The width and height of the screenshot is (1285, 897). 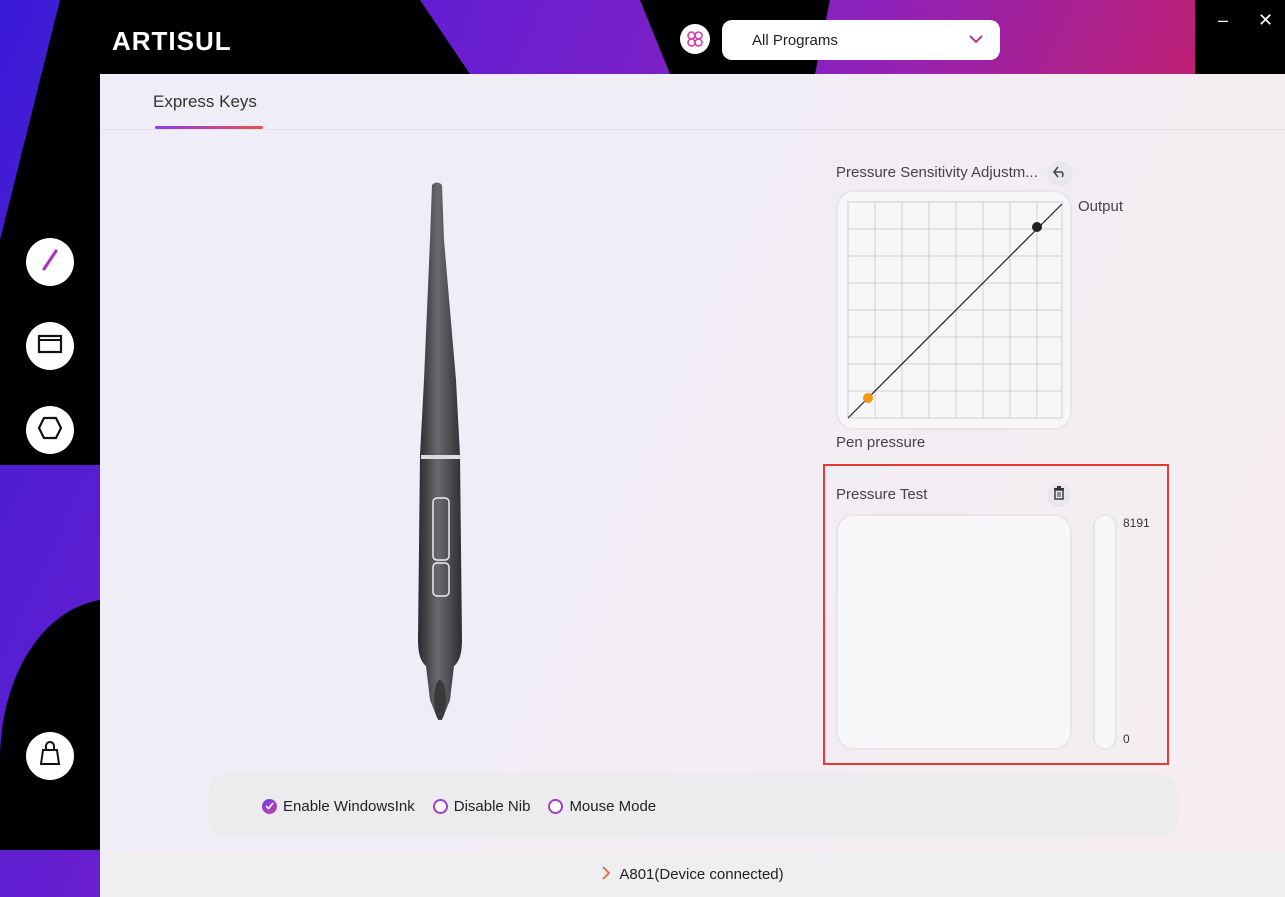 What do you see at coordinates (492, 806) in the screenshot?
I see `option-label: Disable Nib` at bounding box center [492, 806].